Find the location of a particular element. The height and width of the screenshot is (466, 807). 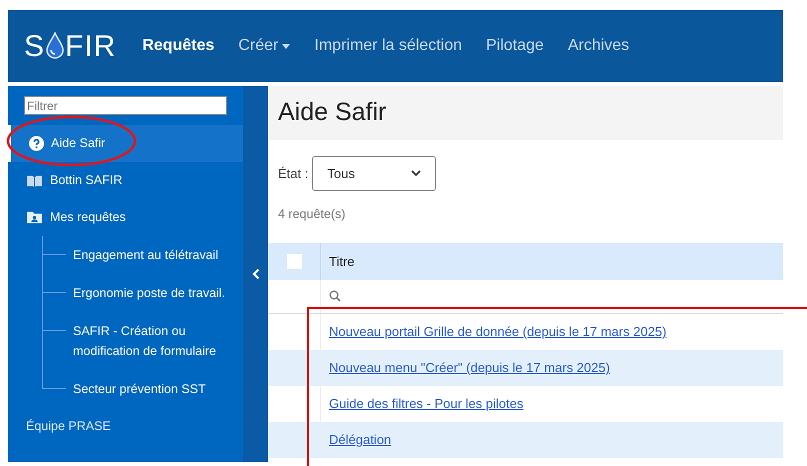

sidebar-subitem: SAFIR - Création ou modification de formulaire is located at coordinates (146, 341).